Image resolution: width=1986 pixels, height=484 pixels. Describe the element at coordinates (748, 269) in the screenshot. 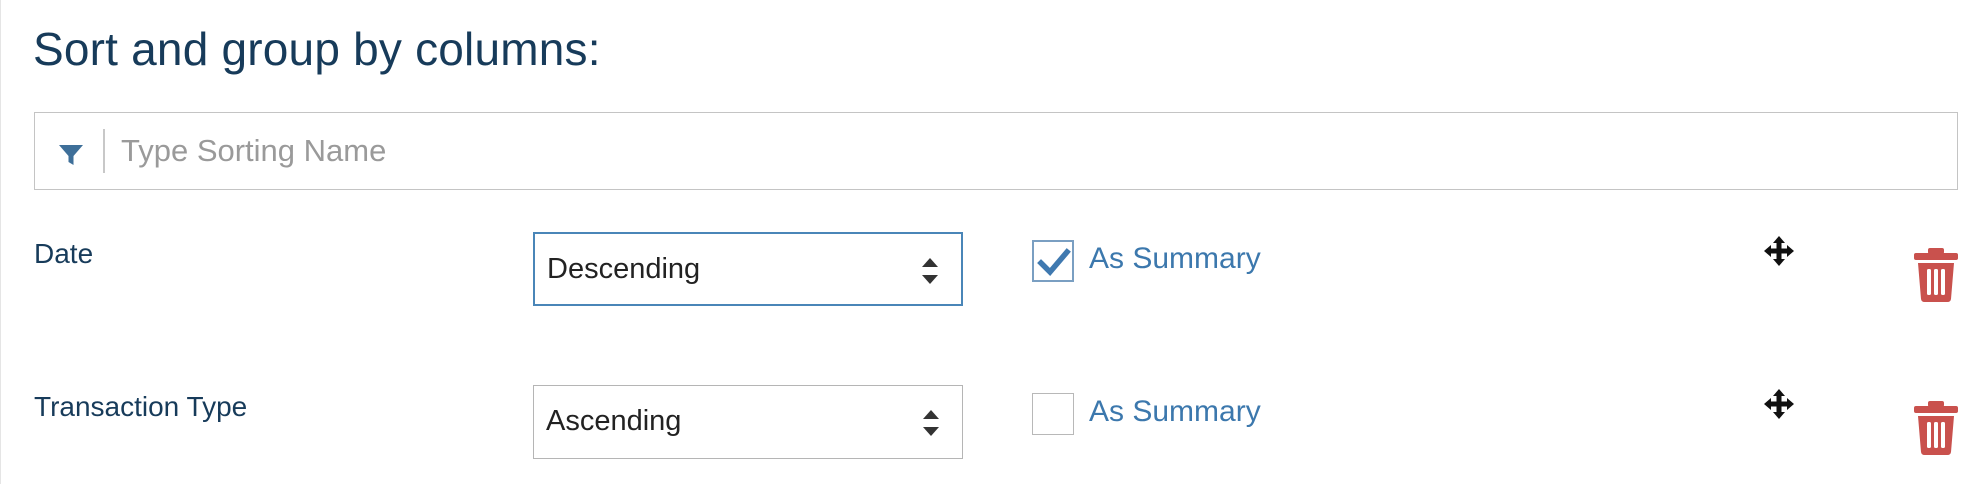

I see `sort-order-select: Descending` at that location.